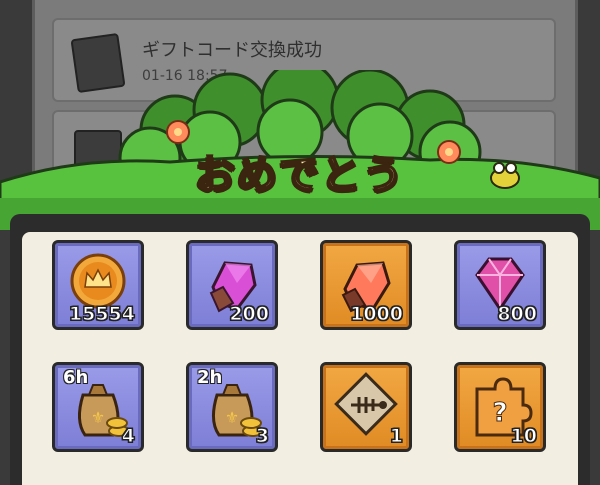 This screenshot has width=600, height=485. I want to click on reward-qty: 4, so click(128, 436).